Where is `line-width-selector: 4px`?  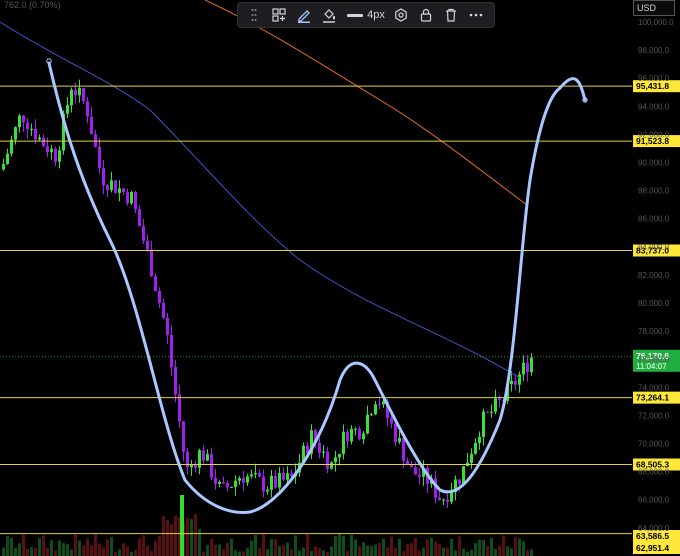 line-width-selector: 4px is located at coordinates (366, 15).